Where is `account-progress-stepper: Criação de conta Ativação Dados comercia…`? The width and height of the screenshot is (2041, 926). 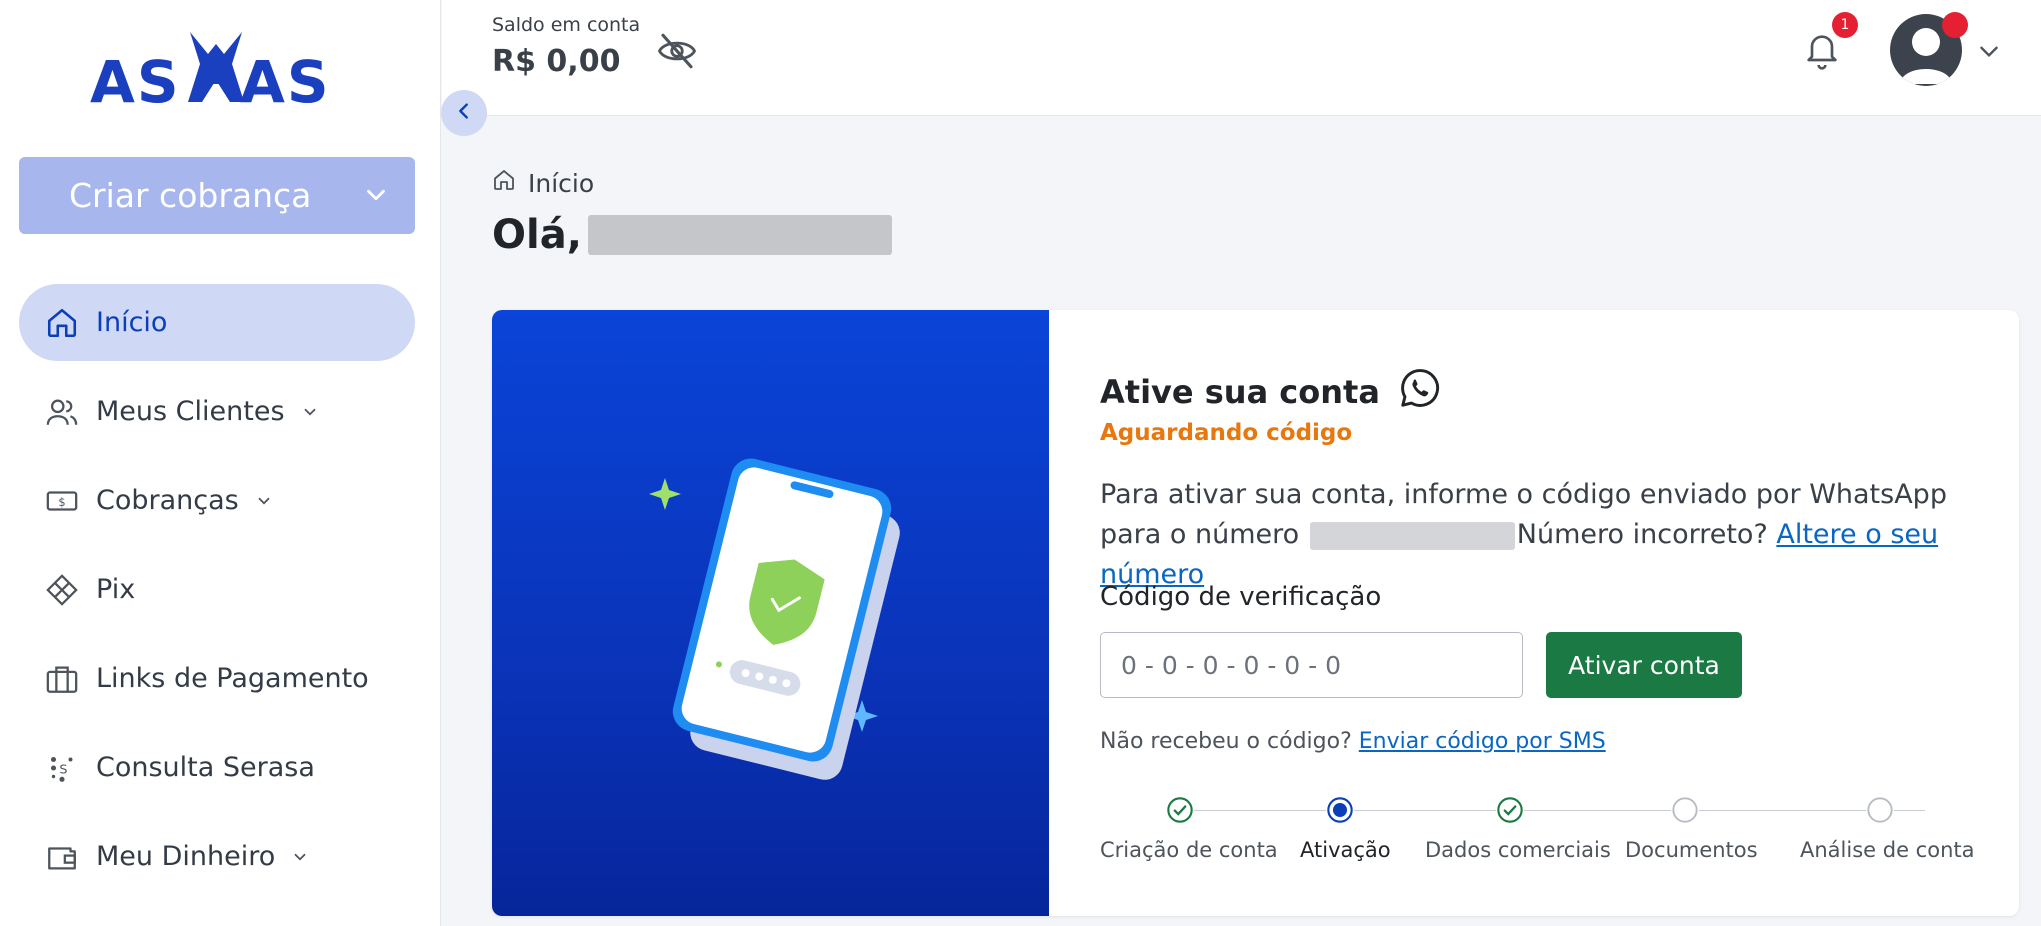
account-progress-stepper: Criação de conta Ativação Dados comercia… is located at coordinates (1537, 828).